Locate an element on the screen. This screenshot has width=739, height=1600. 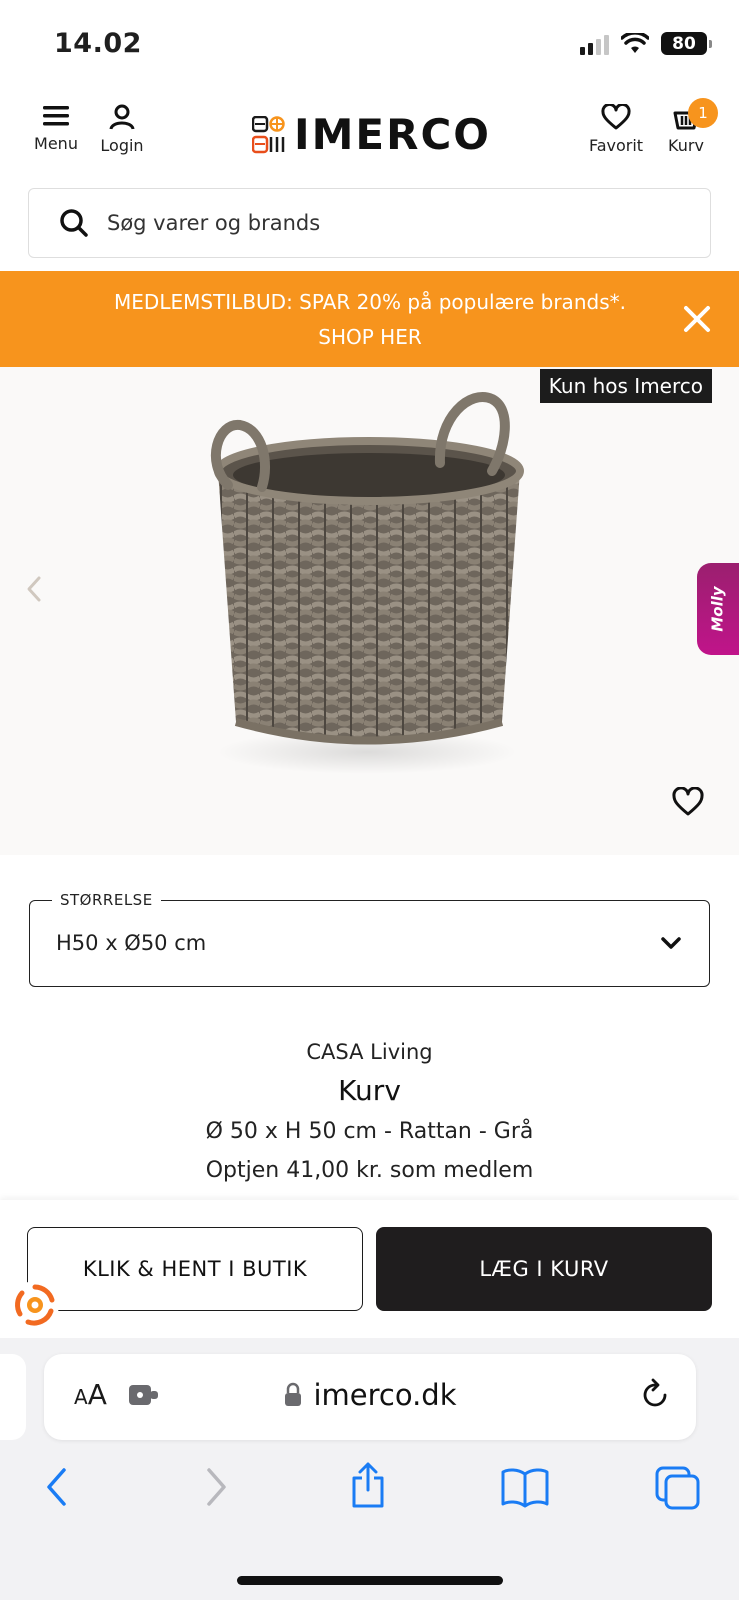
close-icon is located at coordinates (697, 319).